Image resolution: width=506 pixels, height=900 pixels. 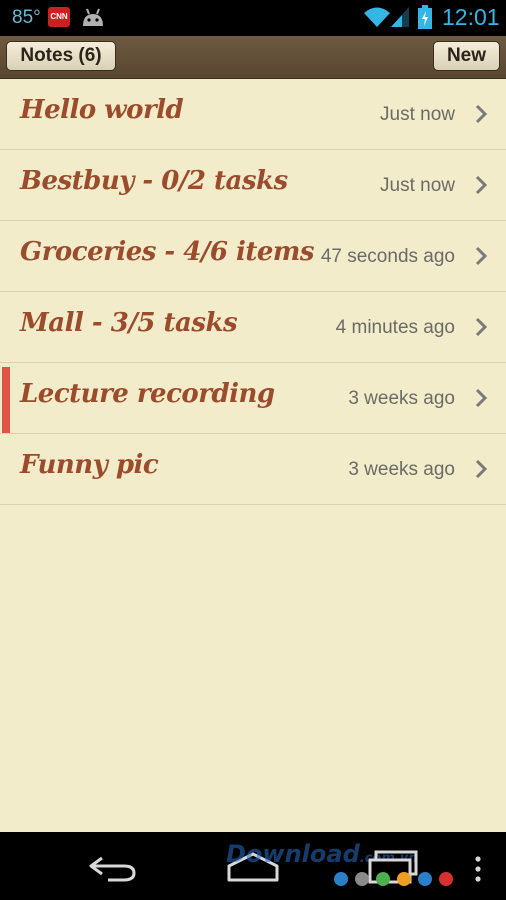 I want to click on android-icon, so click(x=93, y=17).